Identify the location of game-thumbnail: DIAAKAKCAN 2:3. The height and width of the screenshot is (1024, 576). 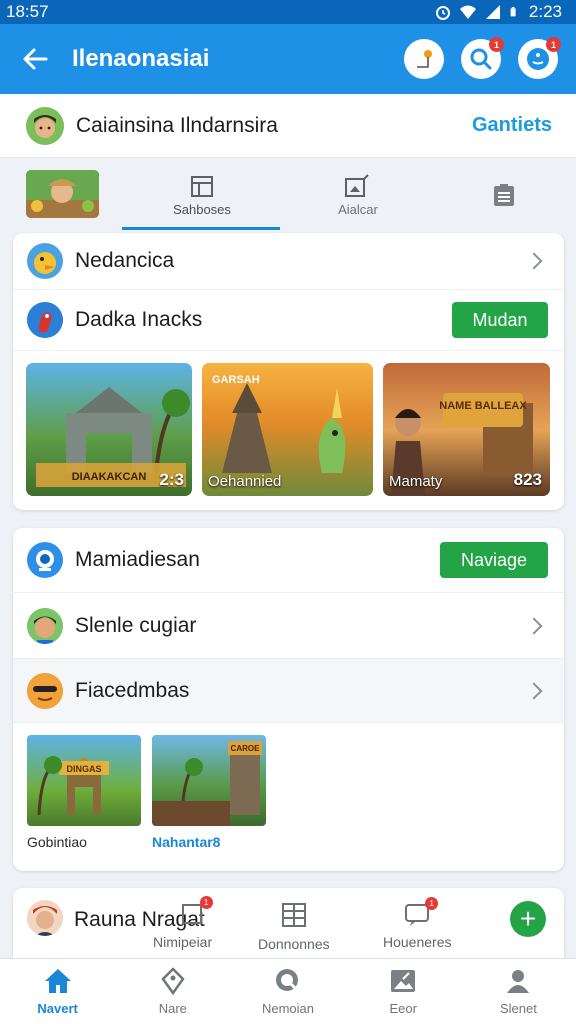
(109, 429).